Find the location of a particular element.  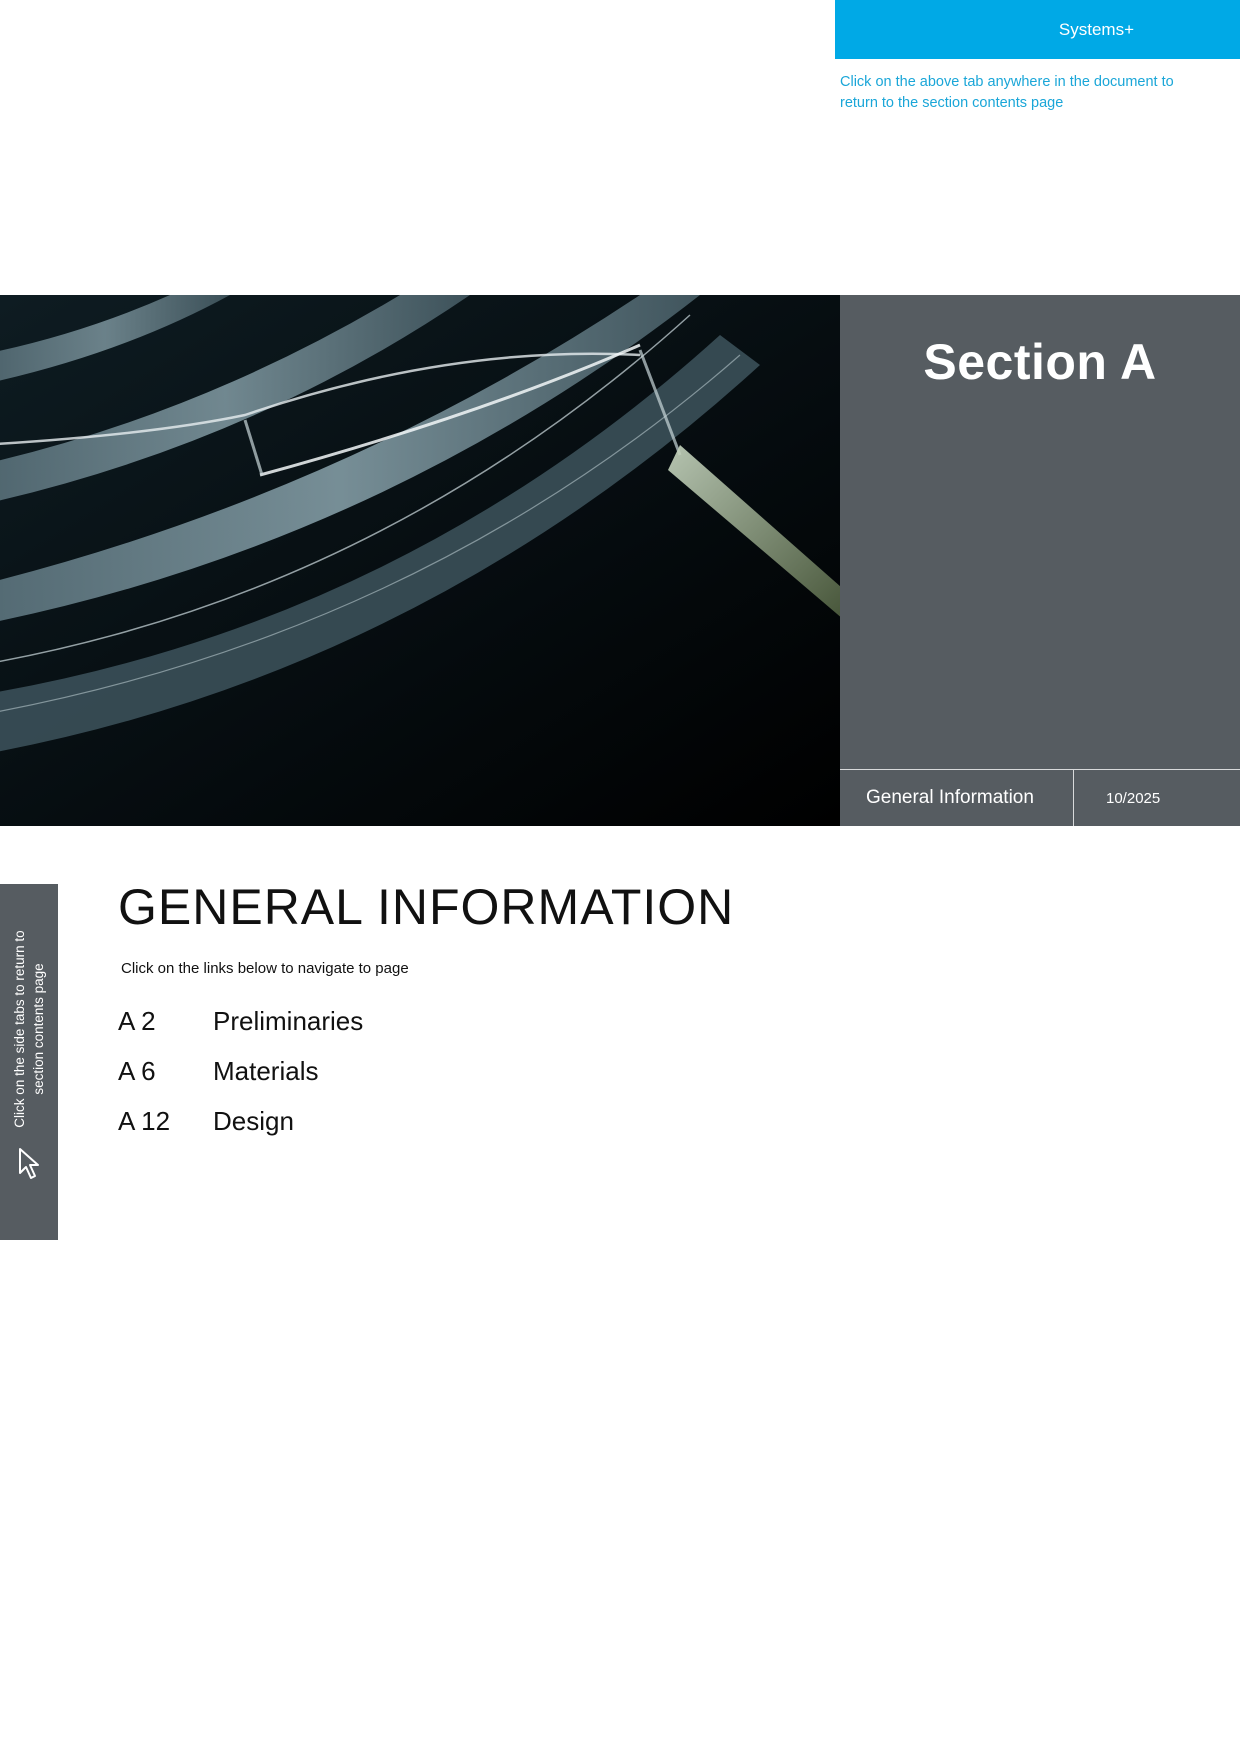

toc-page-number: A 2 is located at coordinates (137, 1020).